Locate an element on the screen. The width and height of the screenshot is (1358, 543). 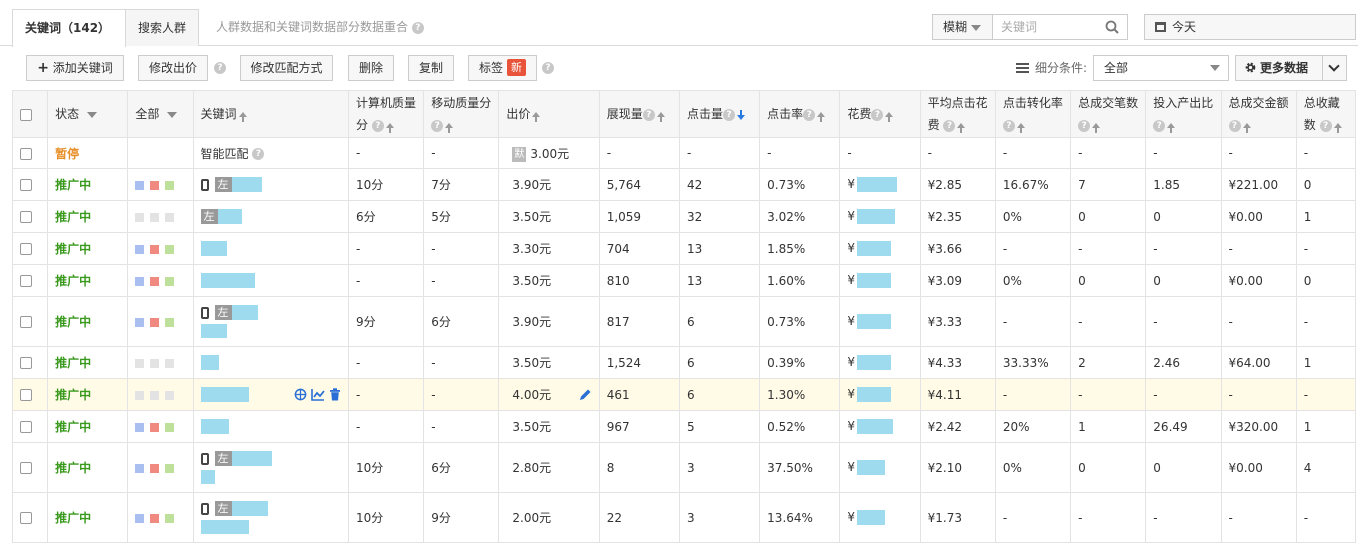
col-pc-quality: 计算机质量分 ? is located at coordinates (386, 114).